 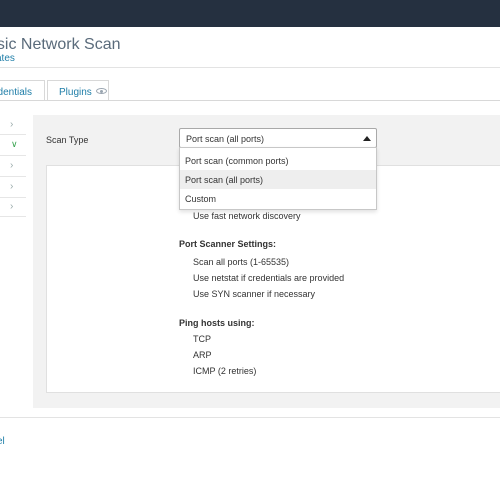 What do you see at coordinates (254, 294) in the screenshot?
I see `port-scanner-item: Use SYN scanner if necessary` at bounding box center [254, 294].